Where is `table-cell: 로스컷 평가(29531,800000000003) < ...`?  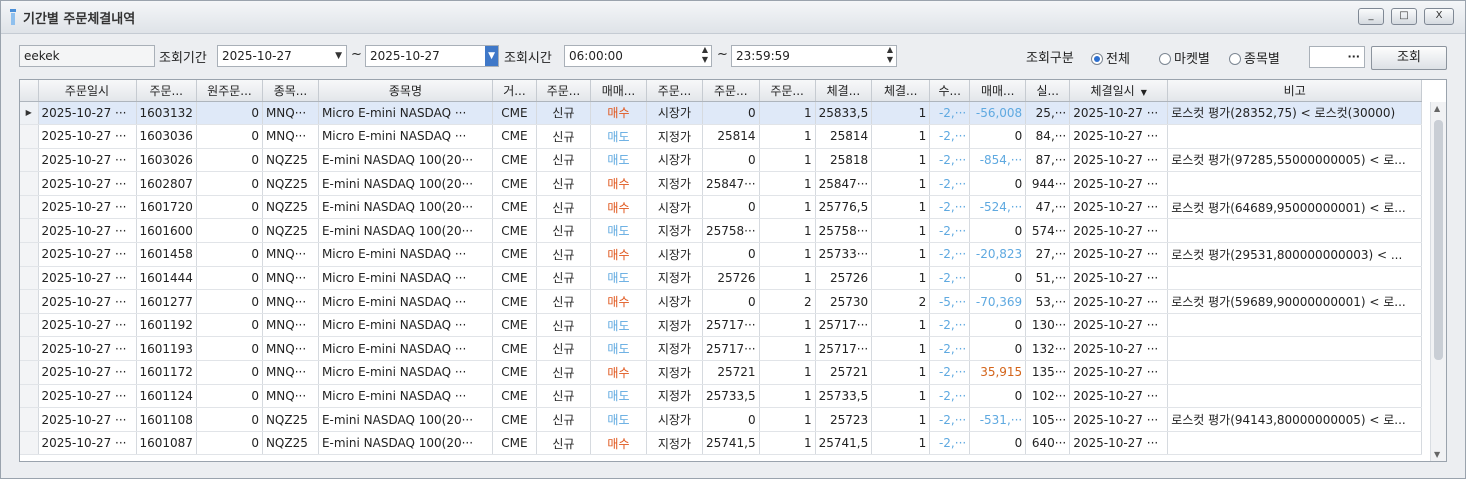 table-cell: 로스컷 평가(29531,800000000003) < ... is located at coordinates (1295, 254).